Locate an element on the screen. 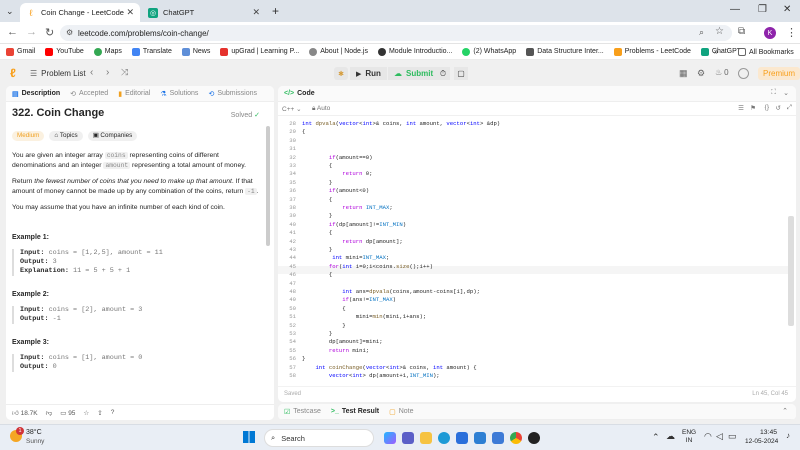  bookmark-gmail: Gmail is located at coordinates (20, 51).